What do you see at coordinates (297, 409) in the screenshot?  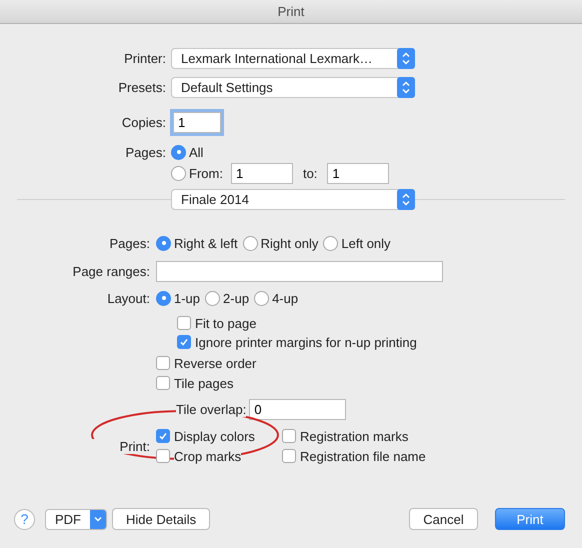 I see `tile-overlap-field: 0` at bounding box center [297, 409].